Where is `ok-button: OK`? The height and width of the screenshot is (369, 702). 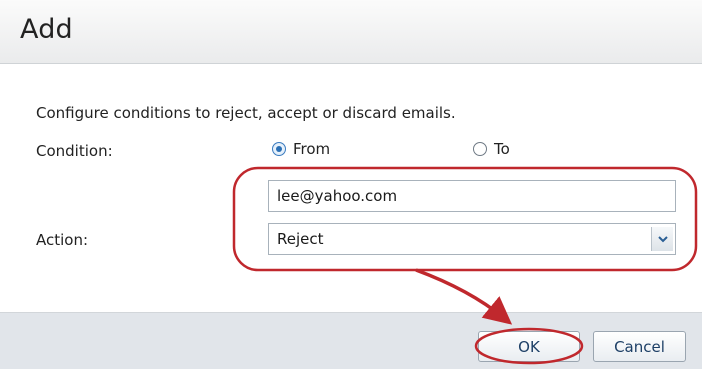
ok-button: OK is located at coordinates (529, 346).